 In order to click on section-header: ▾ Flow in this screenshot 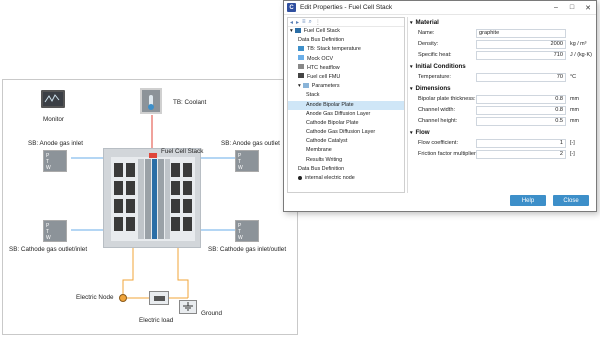, I will do `click(502, 132)`.